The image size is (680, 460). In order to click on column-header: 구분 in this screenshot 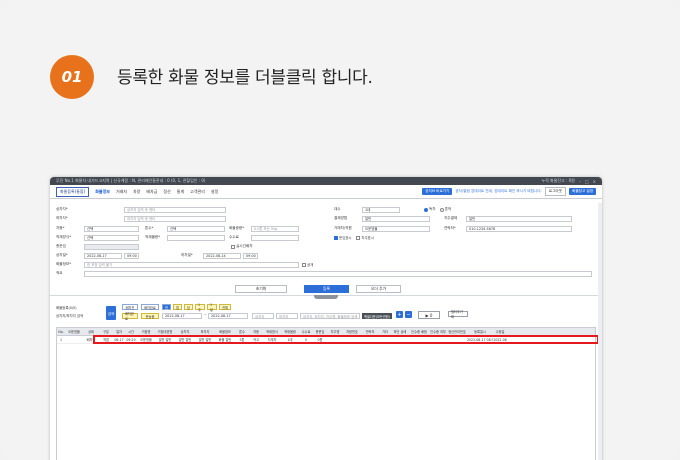, I will do `click(106, 331)`.